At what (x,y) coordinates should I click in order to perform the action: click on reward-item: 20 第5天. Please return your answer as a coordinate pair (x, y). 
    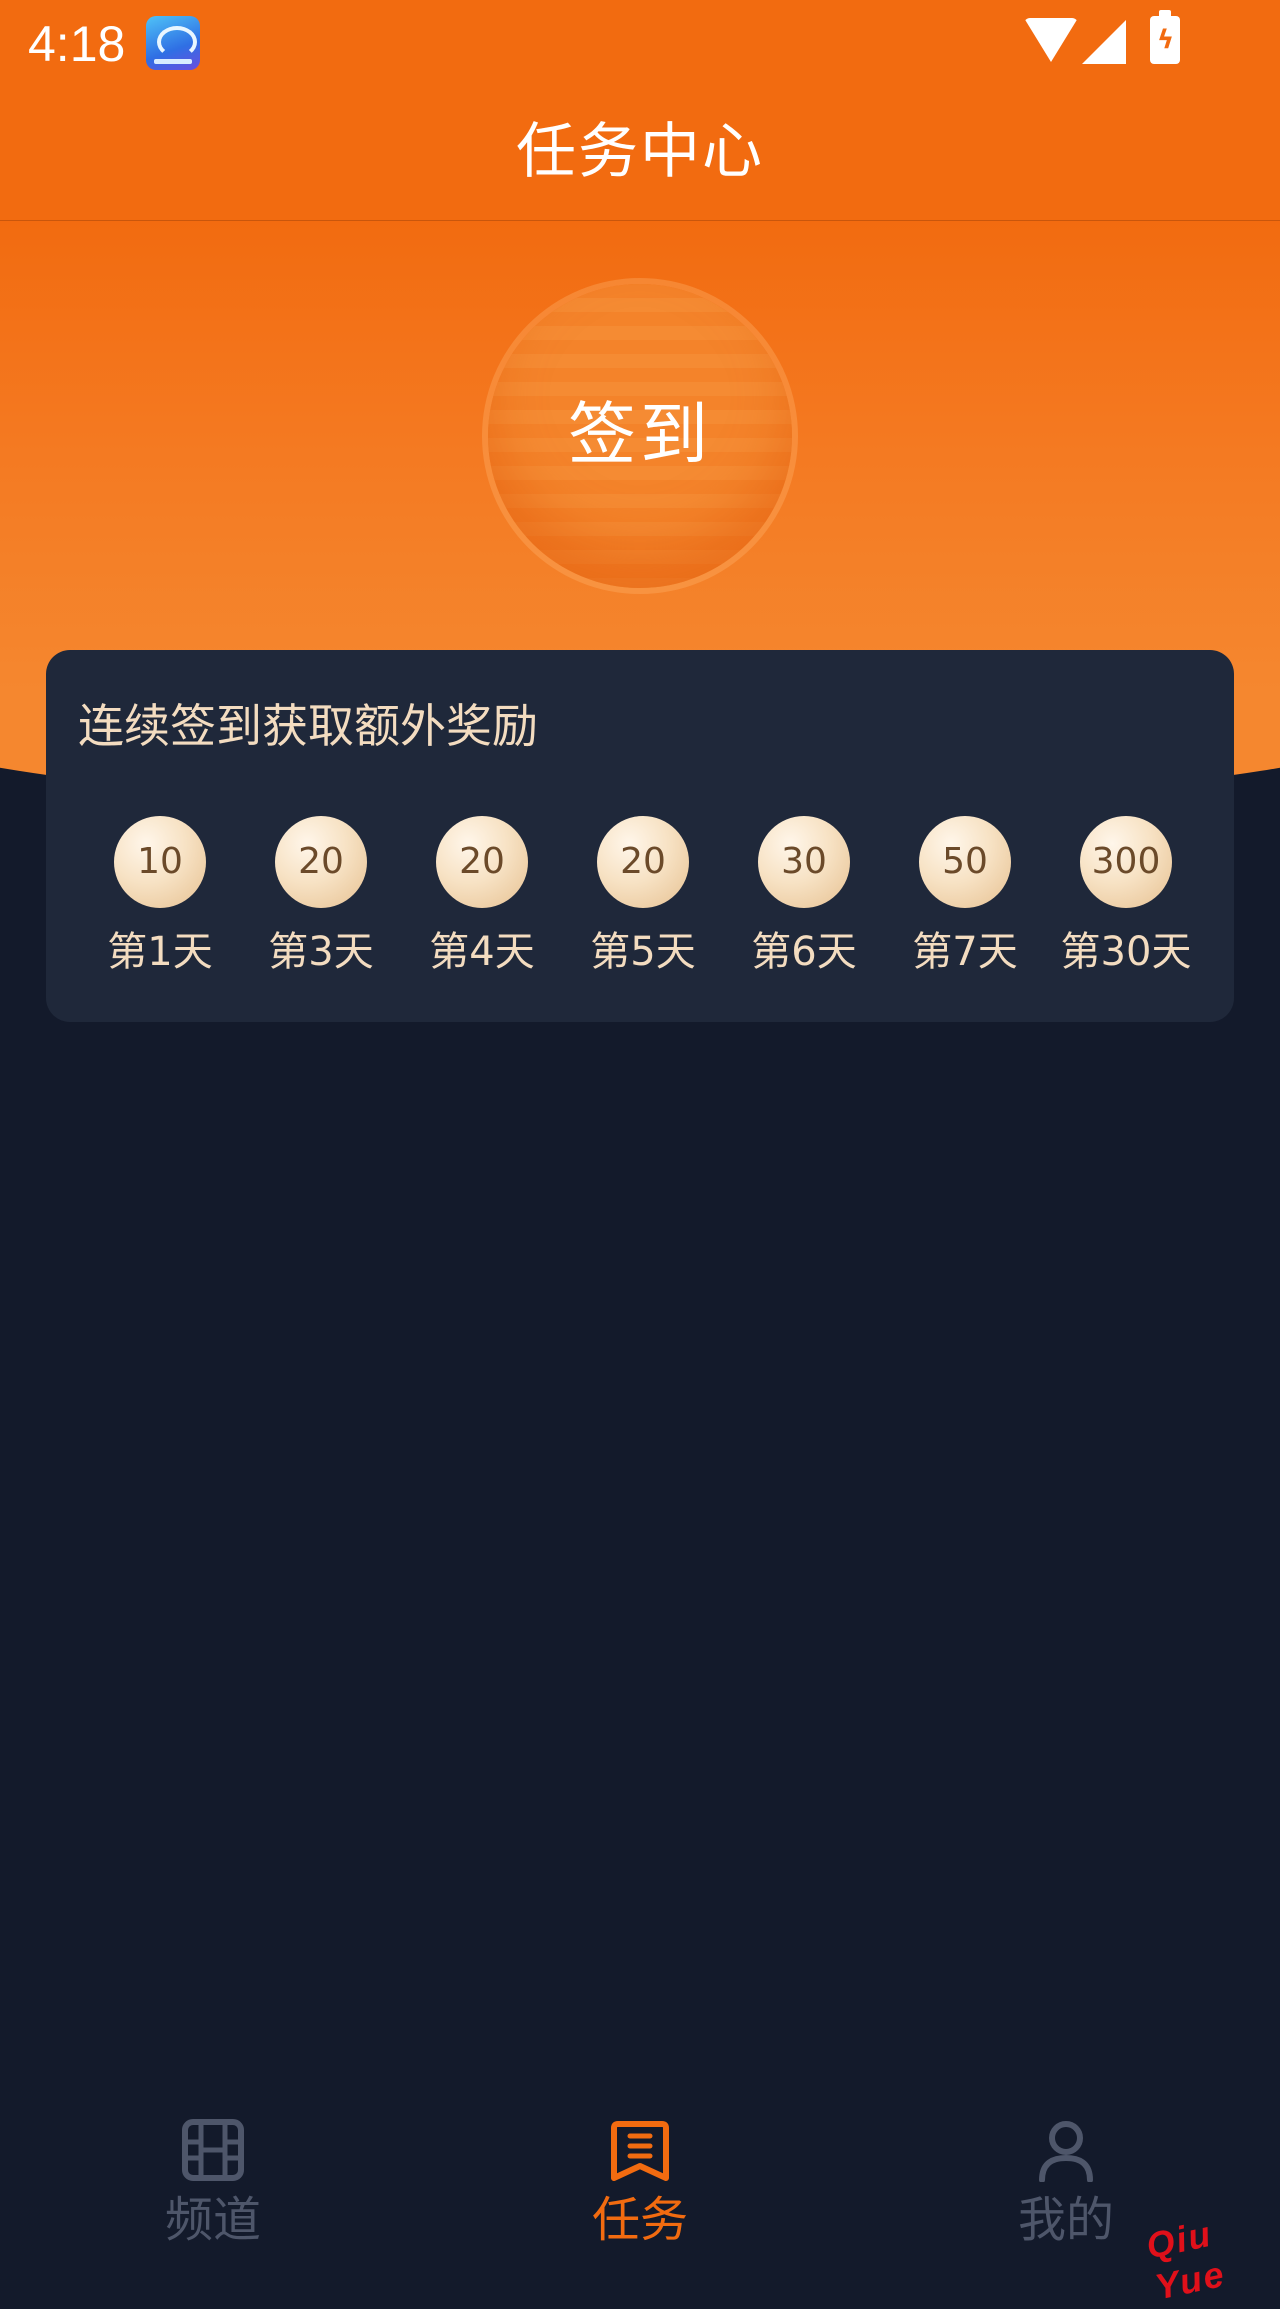
    Looking at the image, I should click on (643, 906).